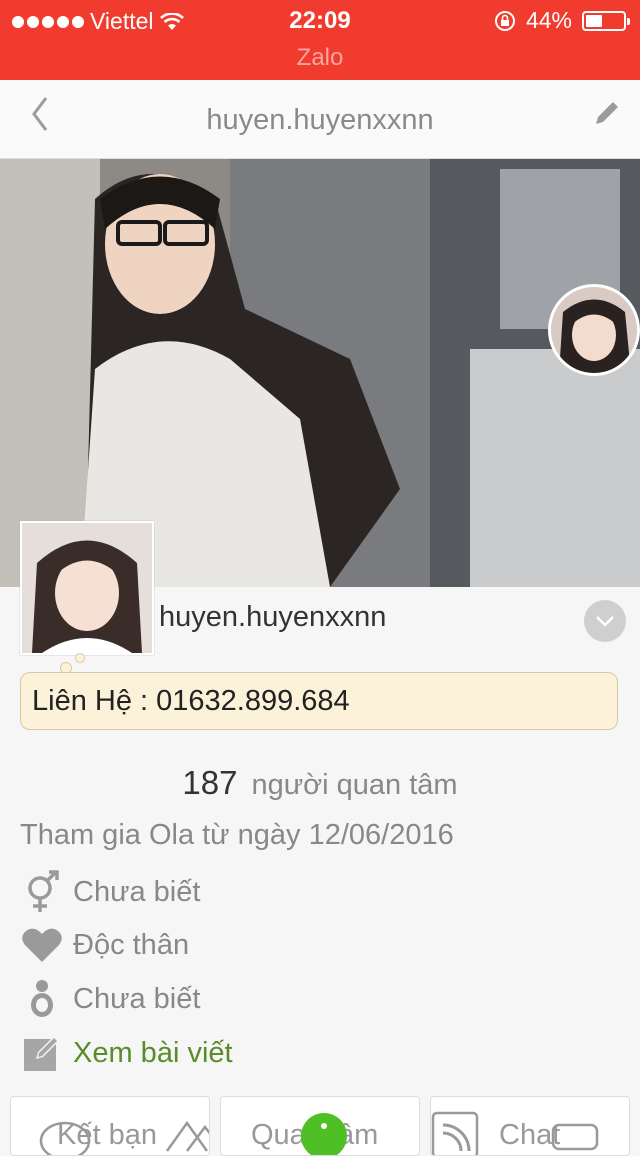 The image size is (640, 1156). I want to click on gender-value: Chưa biết, so click(137, 891).